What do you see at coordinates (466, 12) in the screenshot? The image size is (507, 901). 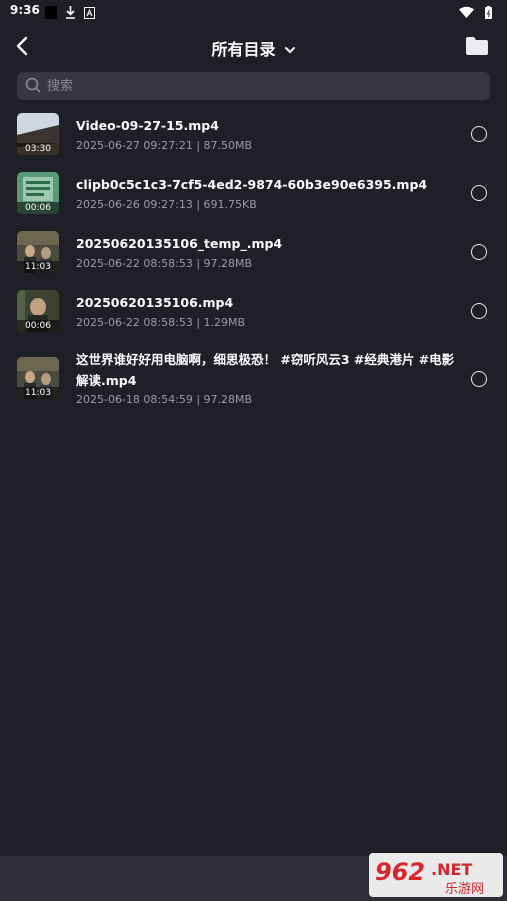 I see `wifi-icon` at bounding box center [466, 12].